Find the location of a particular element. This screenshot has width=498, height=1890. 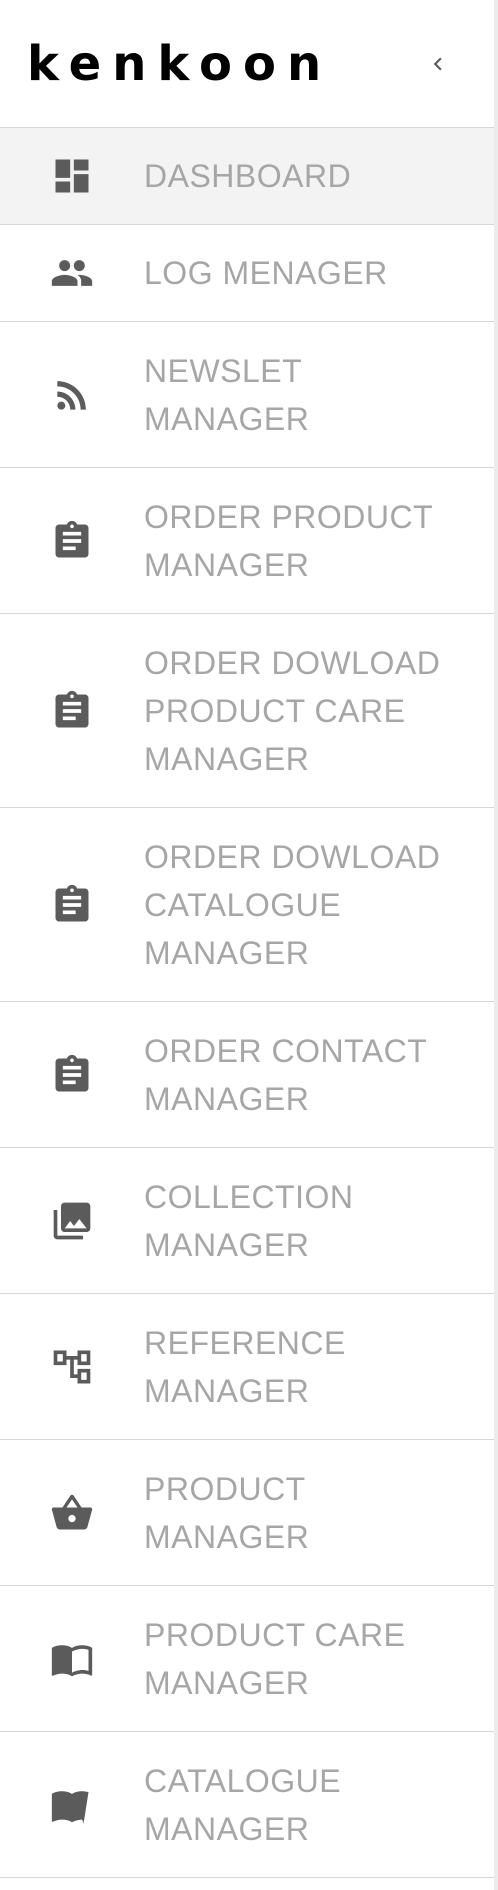

sidebar-item-newslet-manager: NEWSLET MANAGER is located at coordinates (249, 395).